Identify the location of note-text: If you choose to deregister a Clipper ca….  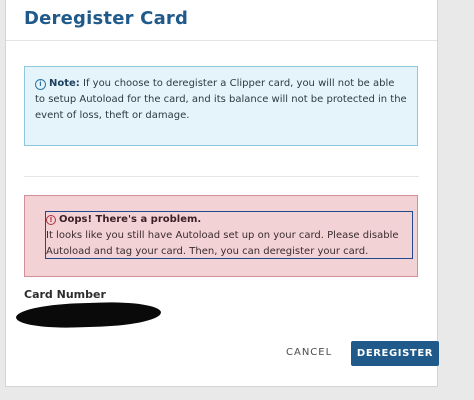
(221, 99).